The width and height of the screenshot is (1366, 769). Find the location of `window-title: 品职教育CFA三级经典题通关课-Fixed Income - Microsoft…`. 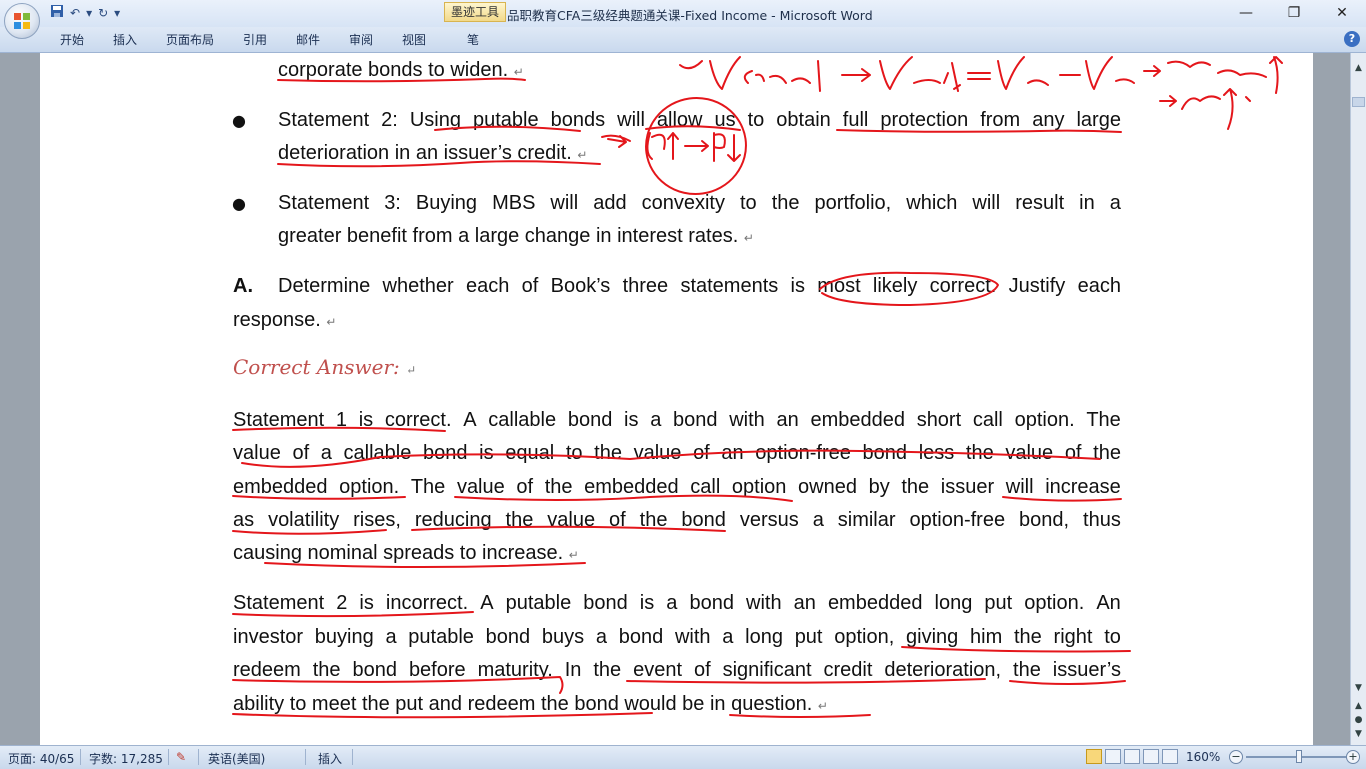

window-title: 品职教育CFA三级经典题通关课-Fixed Income - Microsoft… is located at coordinates (690, 15).